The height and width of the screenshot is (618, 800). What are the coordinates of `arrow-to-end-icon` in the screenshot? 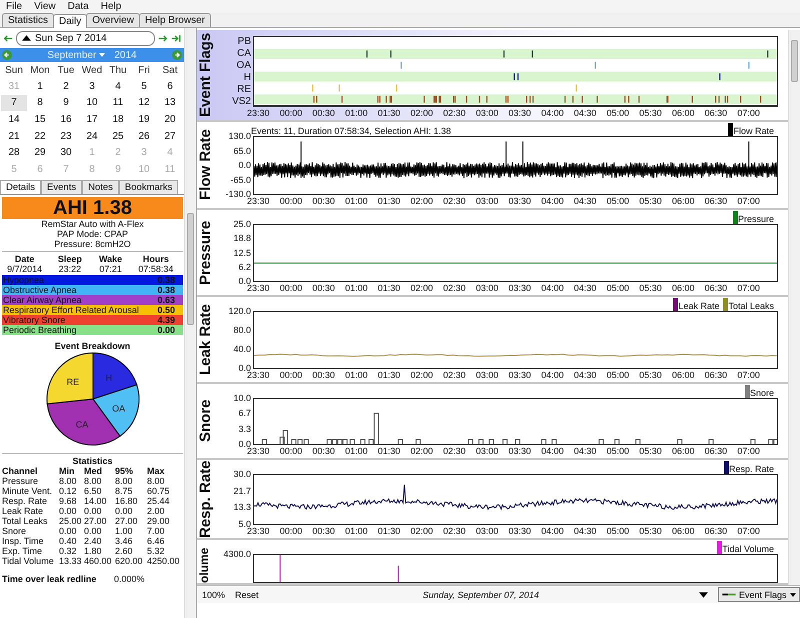 It's located at (176, 38).